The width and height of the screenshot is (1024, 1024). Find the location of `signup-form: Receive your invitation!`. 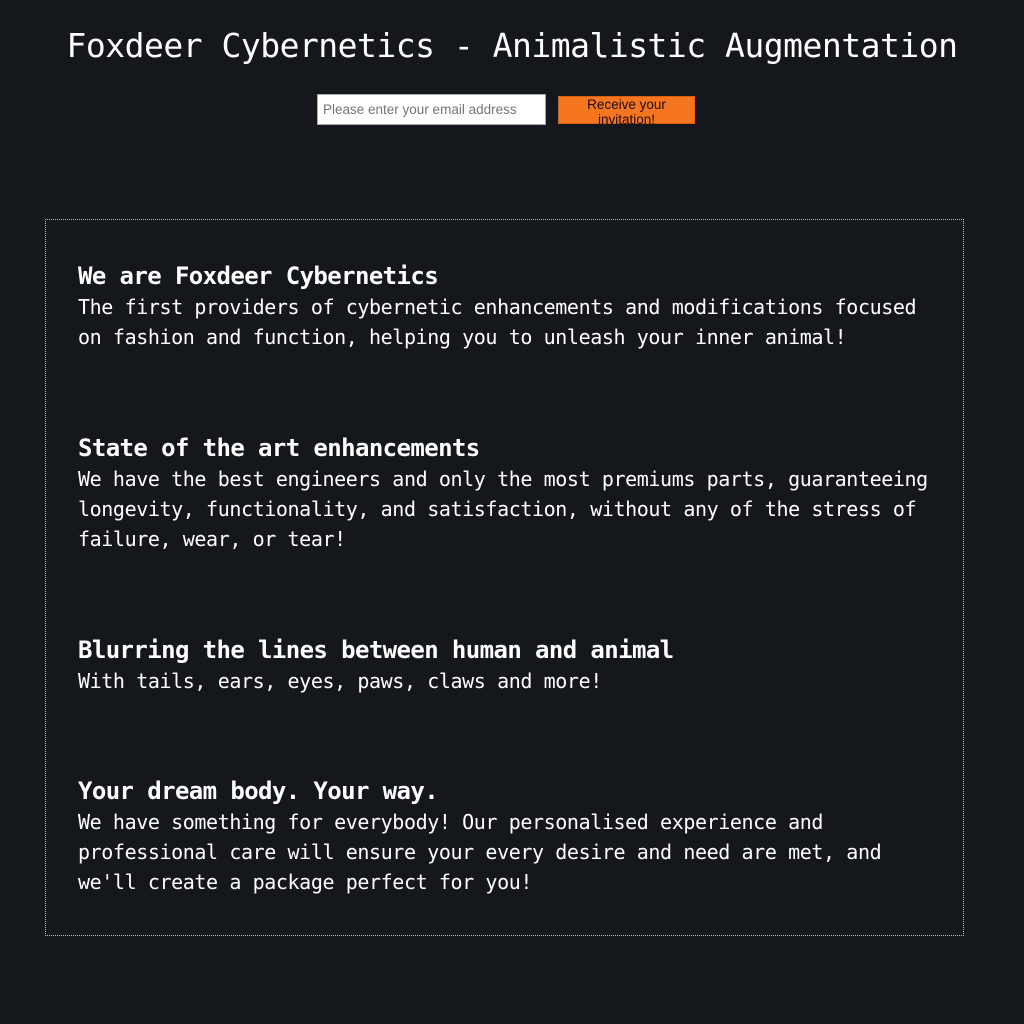

signup-form: Receive your invitation! is located at coordinates (506, 110).